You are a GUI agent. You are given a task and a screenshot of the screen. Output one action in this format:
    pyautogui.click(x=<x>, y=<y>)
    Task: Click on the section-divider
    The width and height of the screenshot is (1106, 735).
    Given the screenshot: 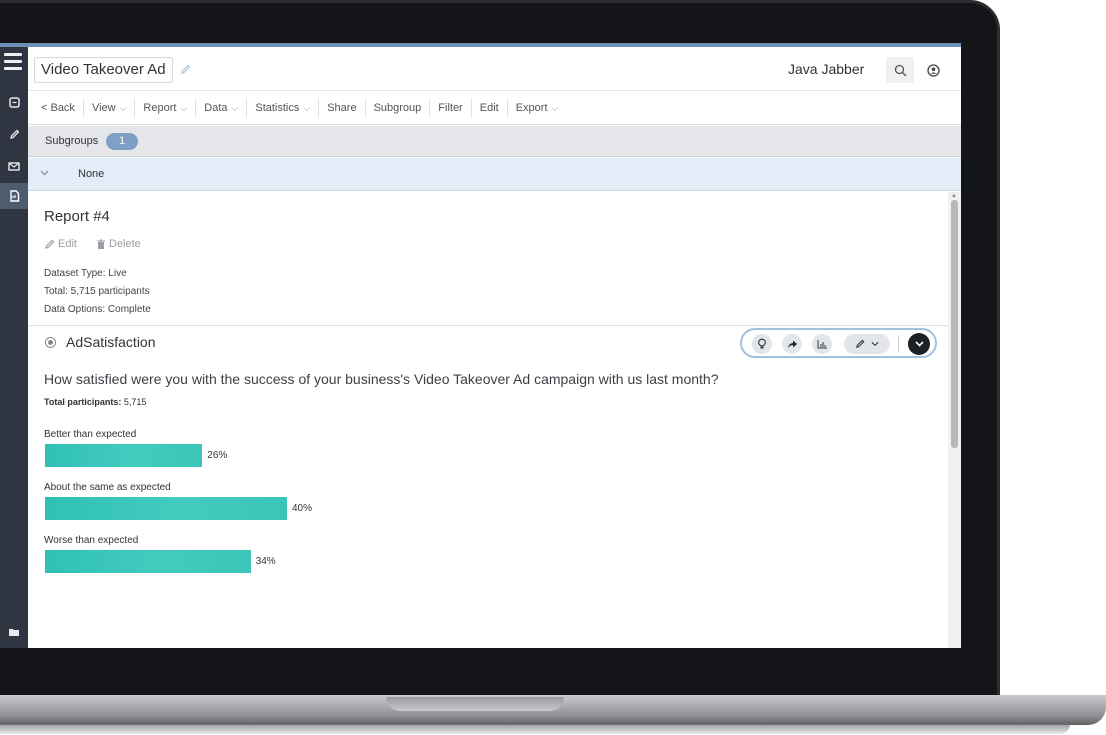 What is the action you would take?
    pyautogui.click(x=488, y=325)
    